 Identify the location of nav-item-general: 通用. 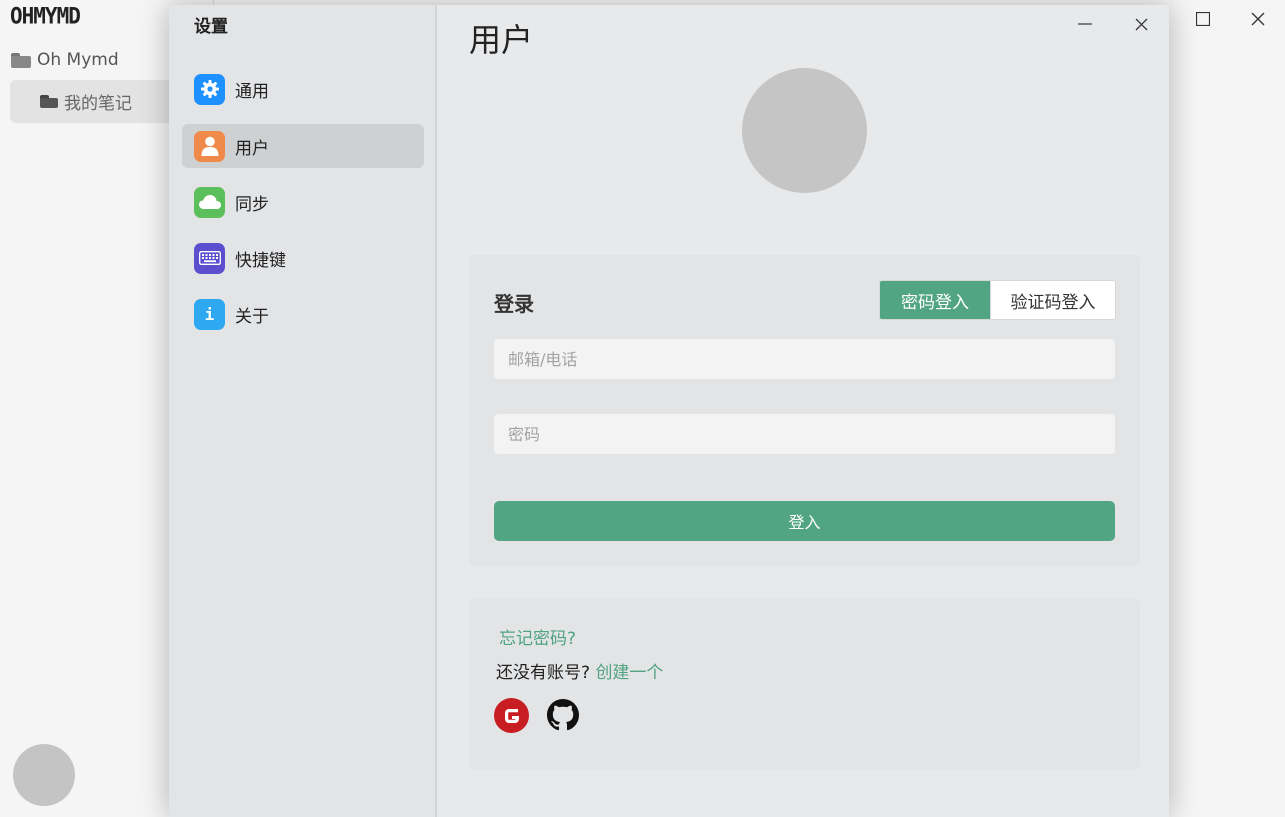
(303, 89).